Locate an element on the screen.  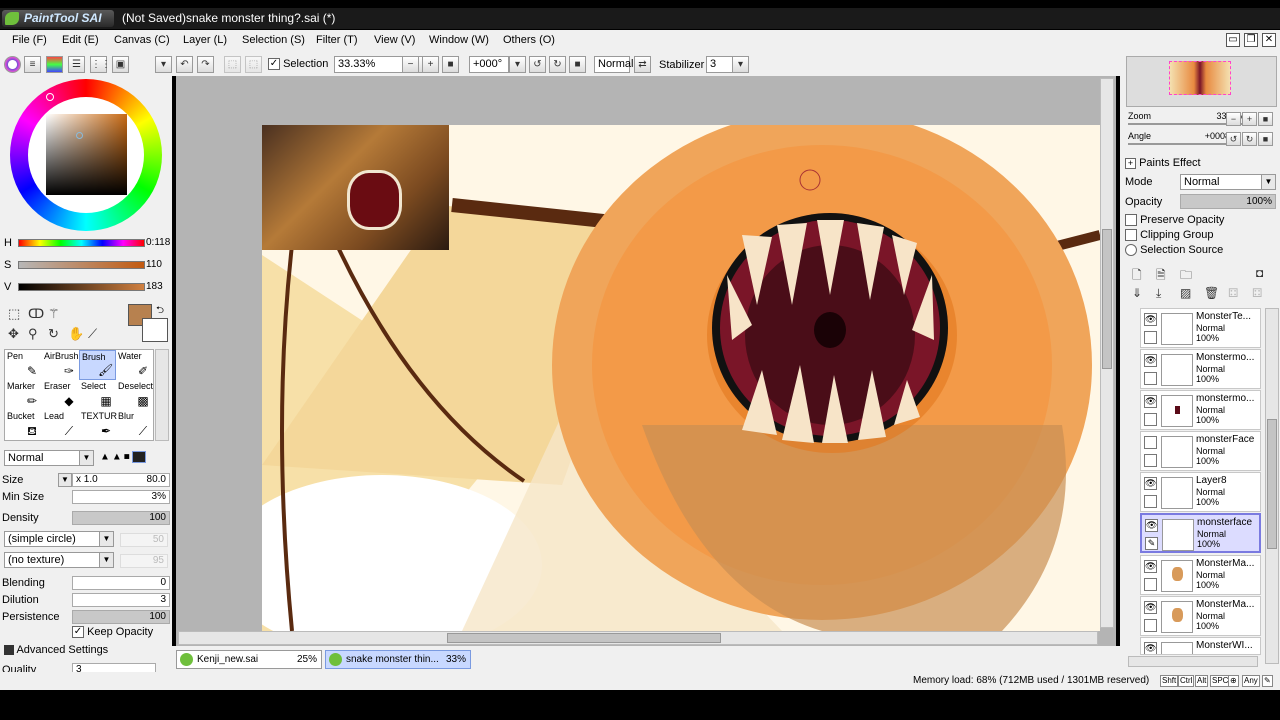
tool-blur: Blur ⟋ is located at coordinates (134, 425).